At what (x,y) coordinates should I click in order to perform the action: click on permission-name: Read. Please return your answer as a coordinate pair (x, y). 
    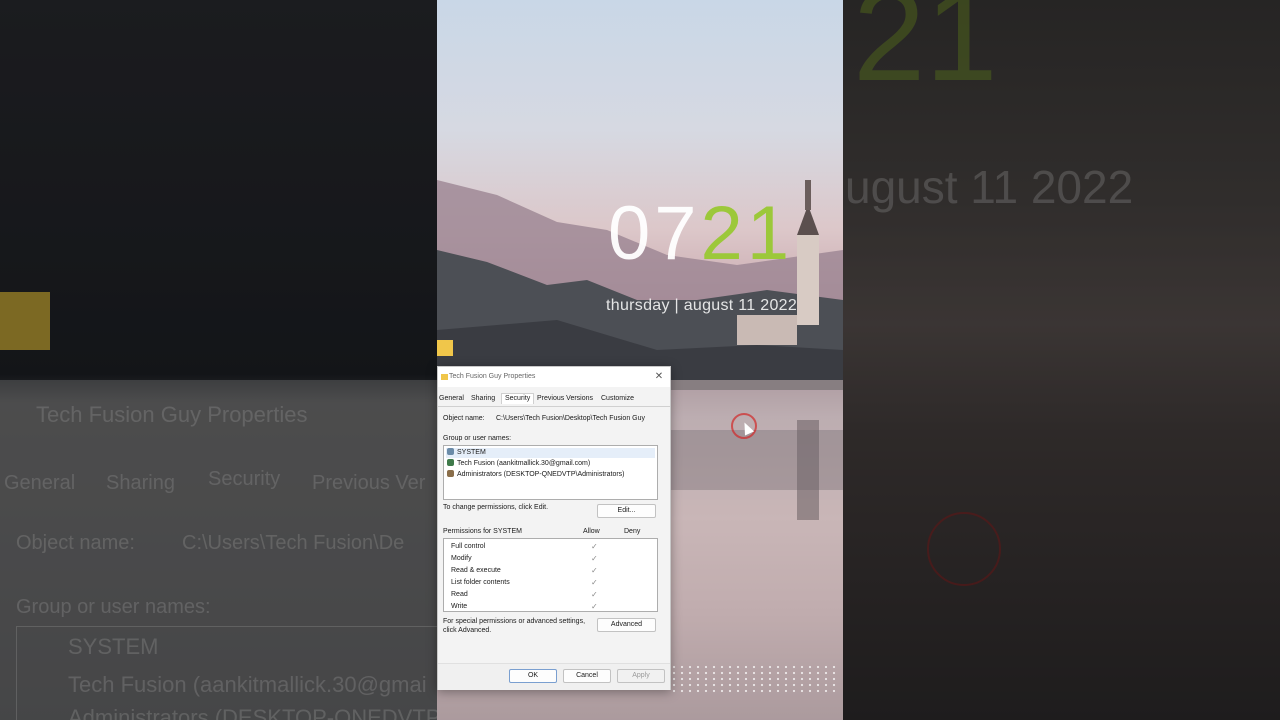
    Looking at the image, I should click on (459, 594).